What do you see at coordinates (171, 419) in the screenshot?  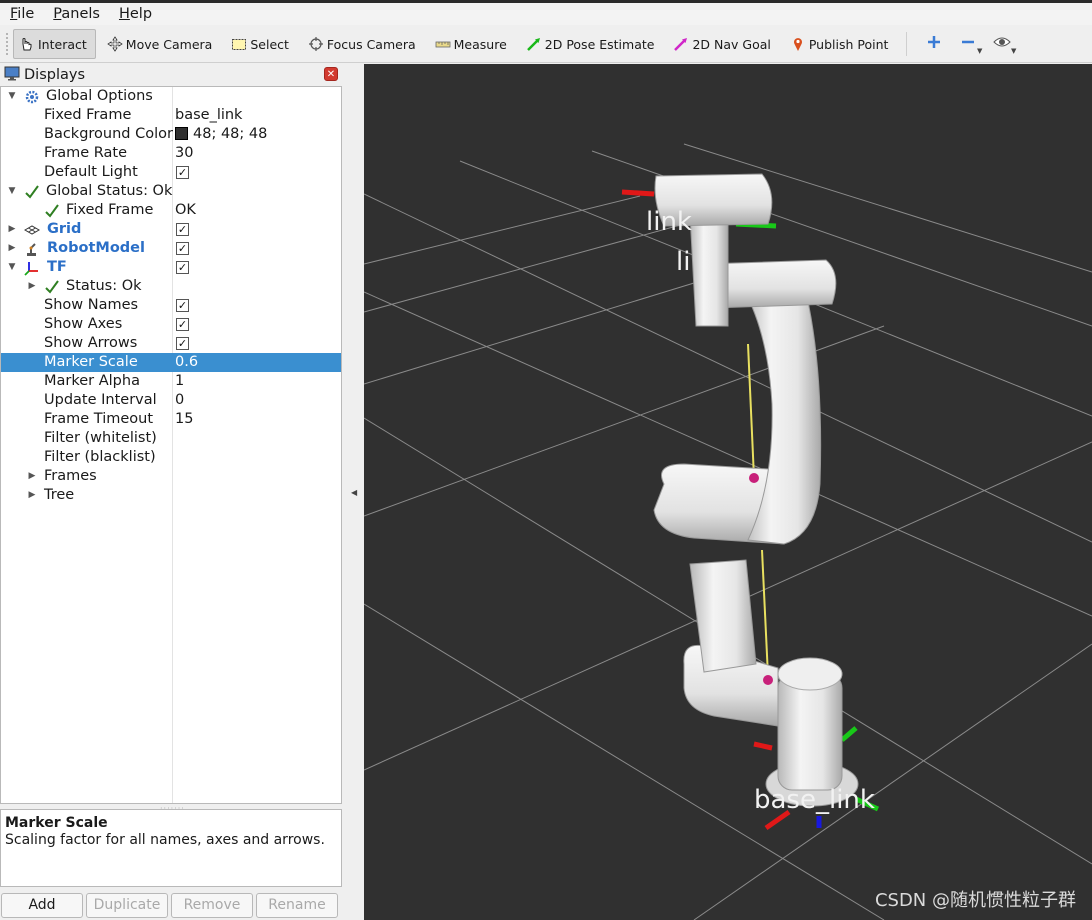 I see `property-row: Frame Timeout 15` at bounding box center [171, 419].